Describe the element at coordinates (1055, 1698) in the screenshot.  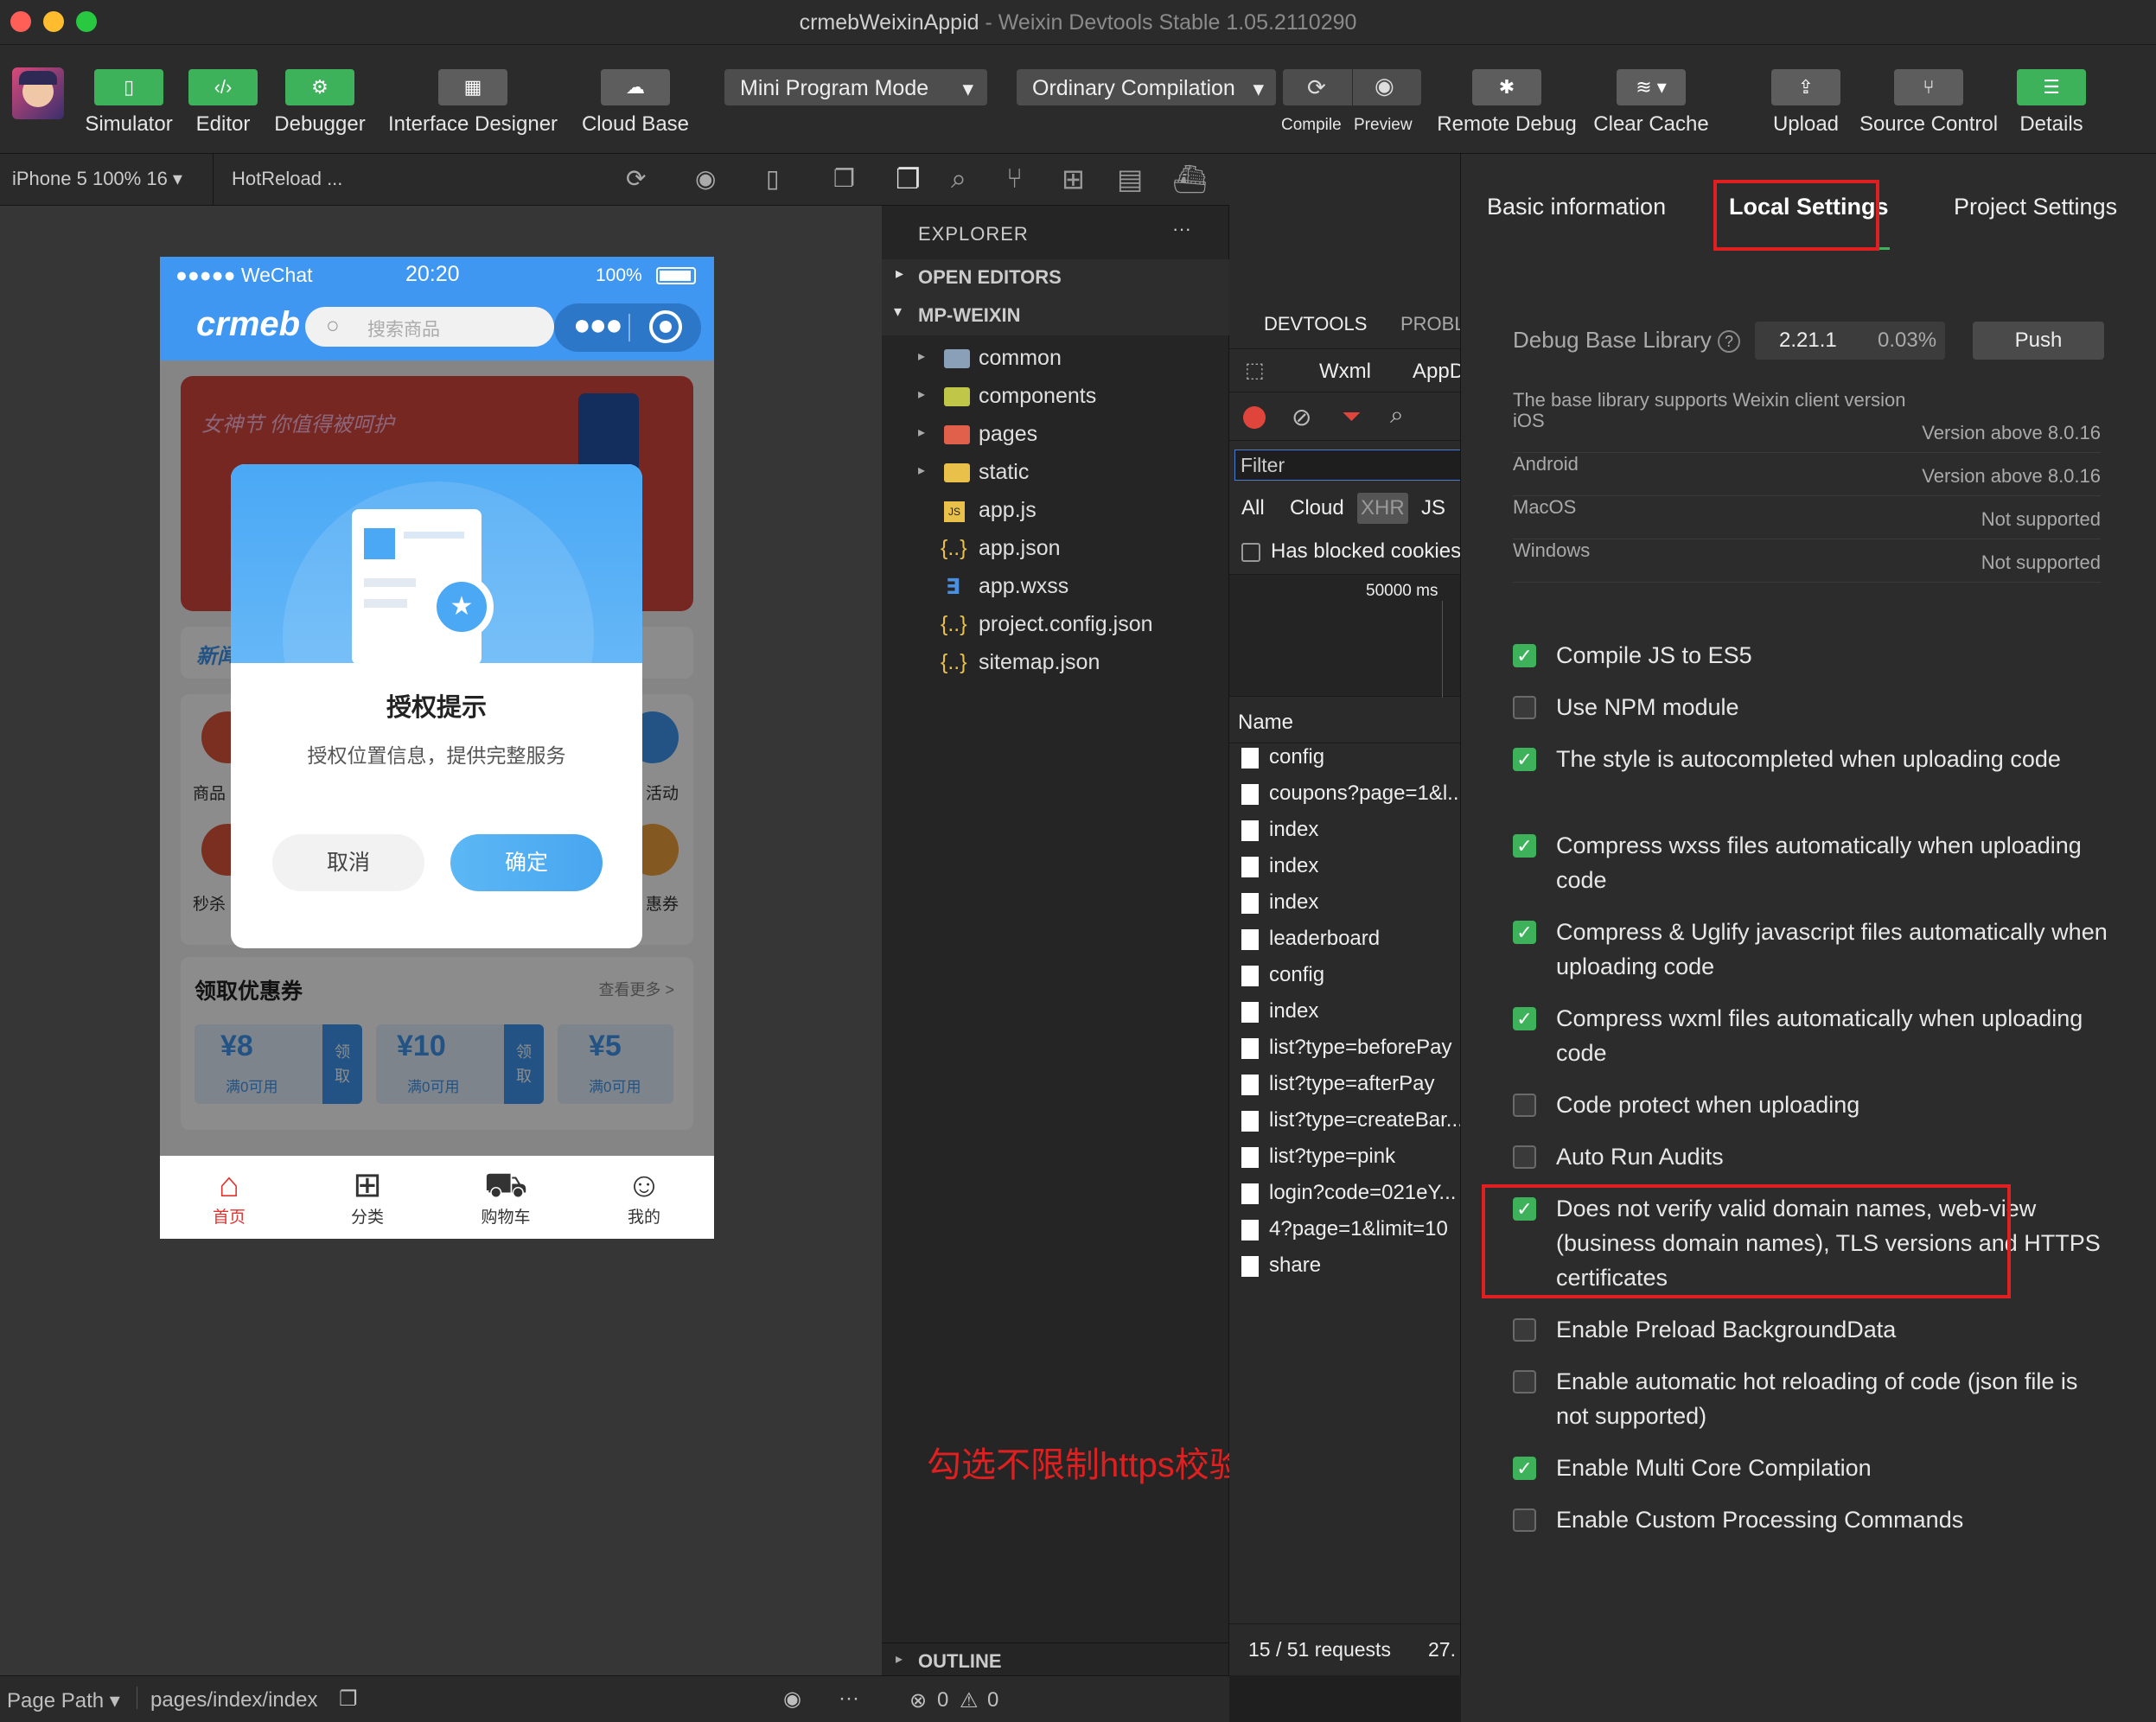
I see `problems-status: ⊗ 0 ⚠ 0` at that location.